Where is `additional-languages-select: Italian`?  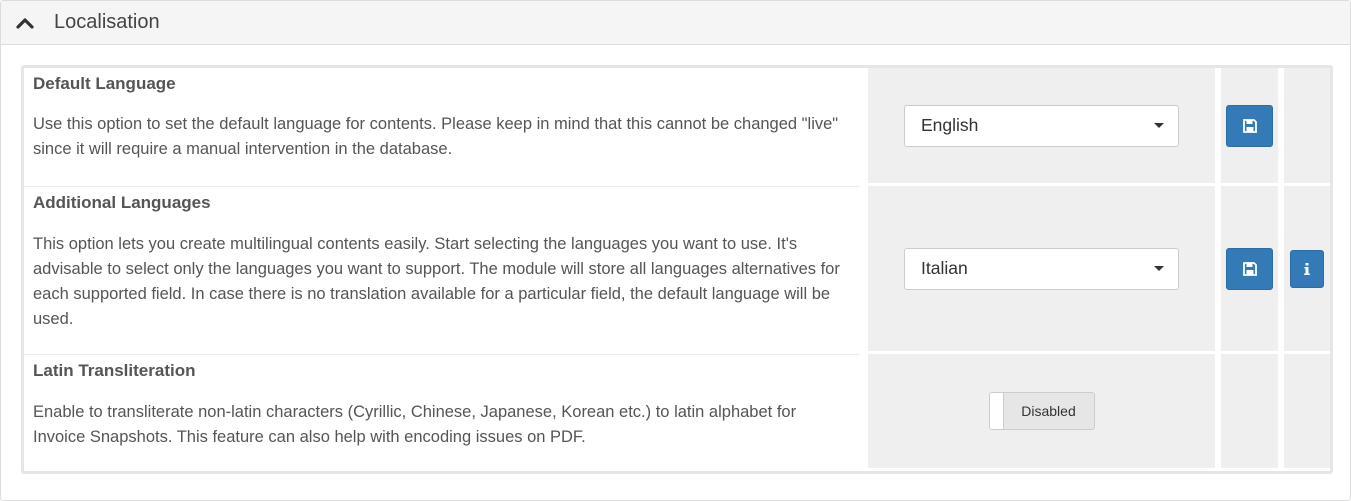 additional-languages-select: Italian is located at coordinates (1041, 268).